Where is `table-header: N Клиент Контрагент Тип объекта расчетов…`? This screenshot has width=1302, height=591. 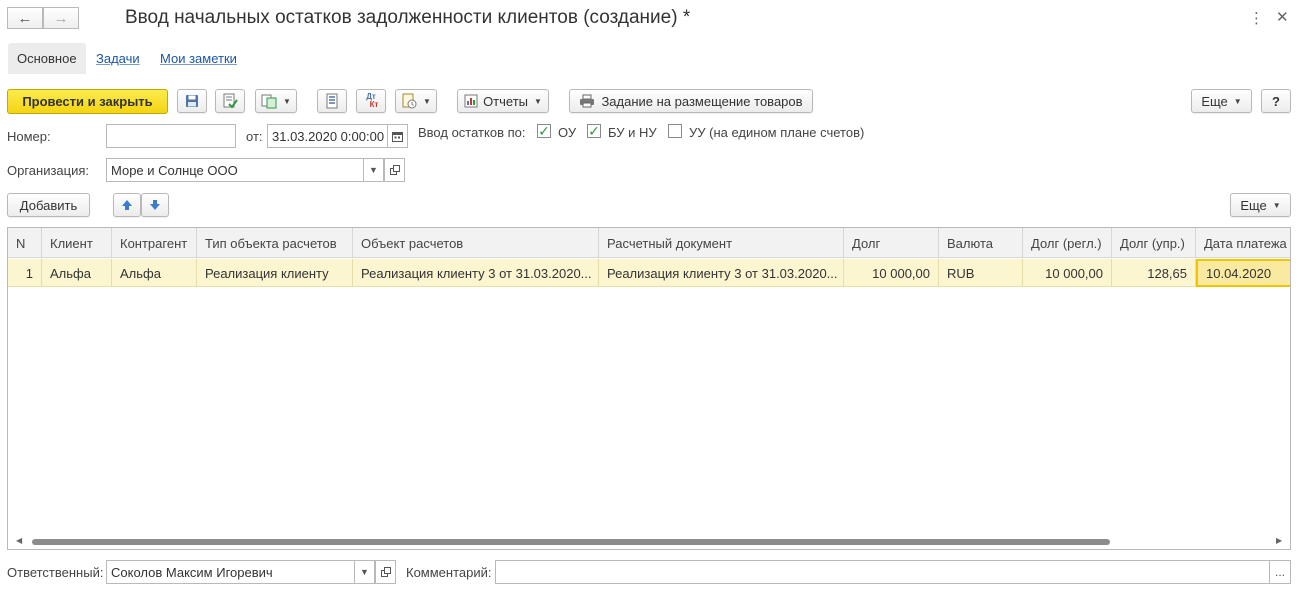
table-header: N Клиент Контрагент Тип объекта расчетов… is located at coordinates (649, 243).